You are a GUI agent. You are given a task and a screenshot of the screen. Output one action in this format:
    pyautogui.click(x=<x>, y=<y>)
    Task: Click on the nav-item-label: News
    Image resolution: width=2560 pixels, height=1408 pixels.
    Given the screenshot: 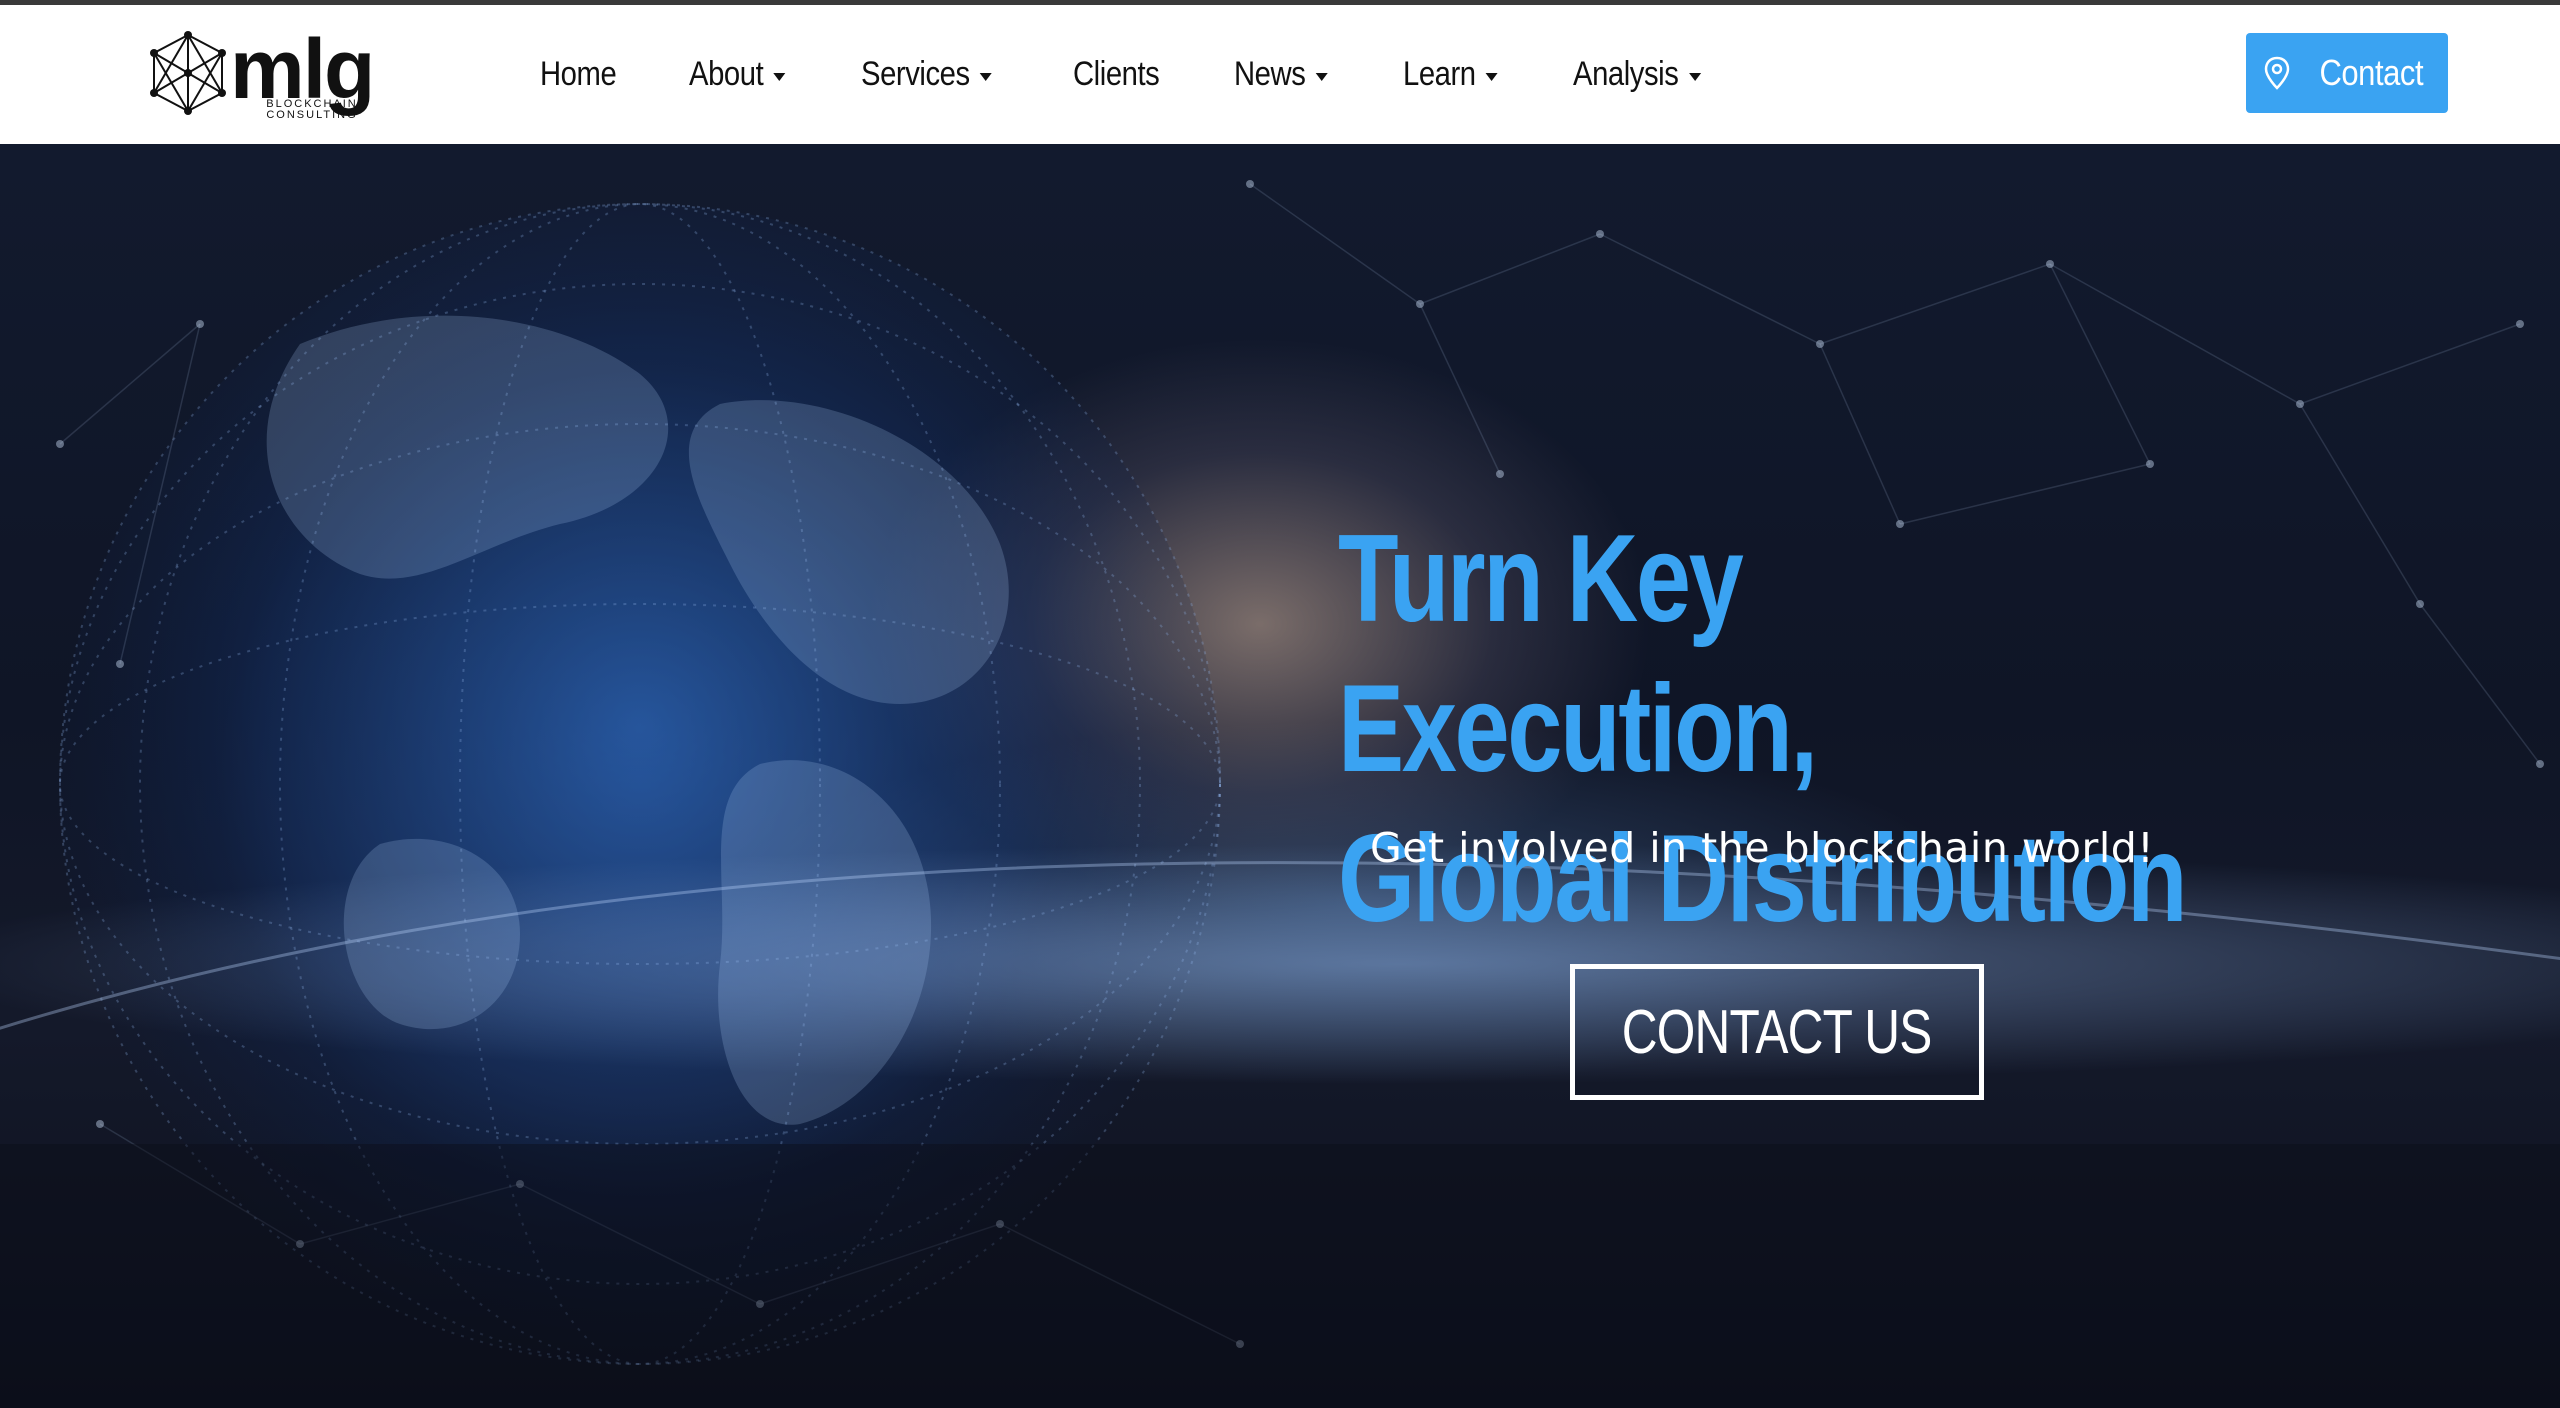 What is the action you would take?
    pyautogui.click(x=1269, y=74)
    